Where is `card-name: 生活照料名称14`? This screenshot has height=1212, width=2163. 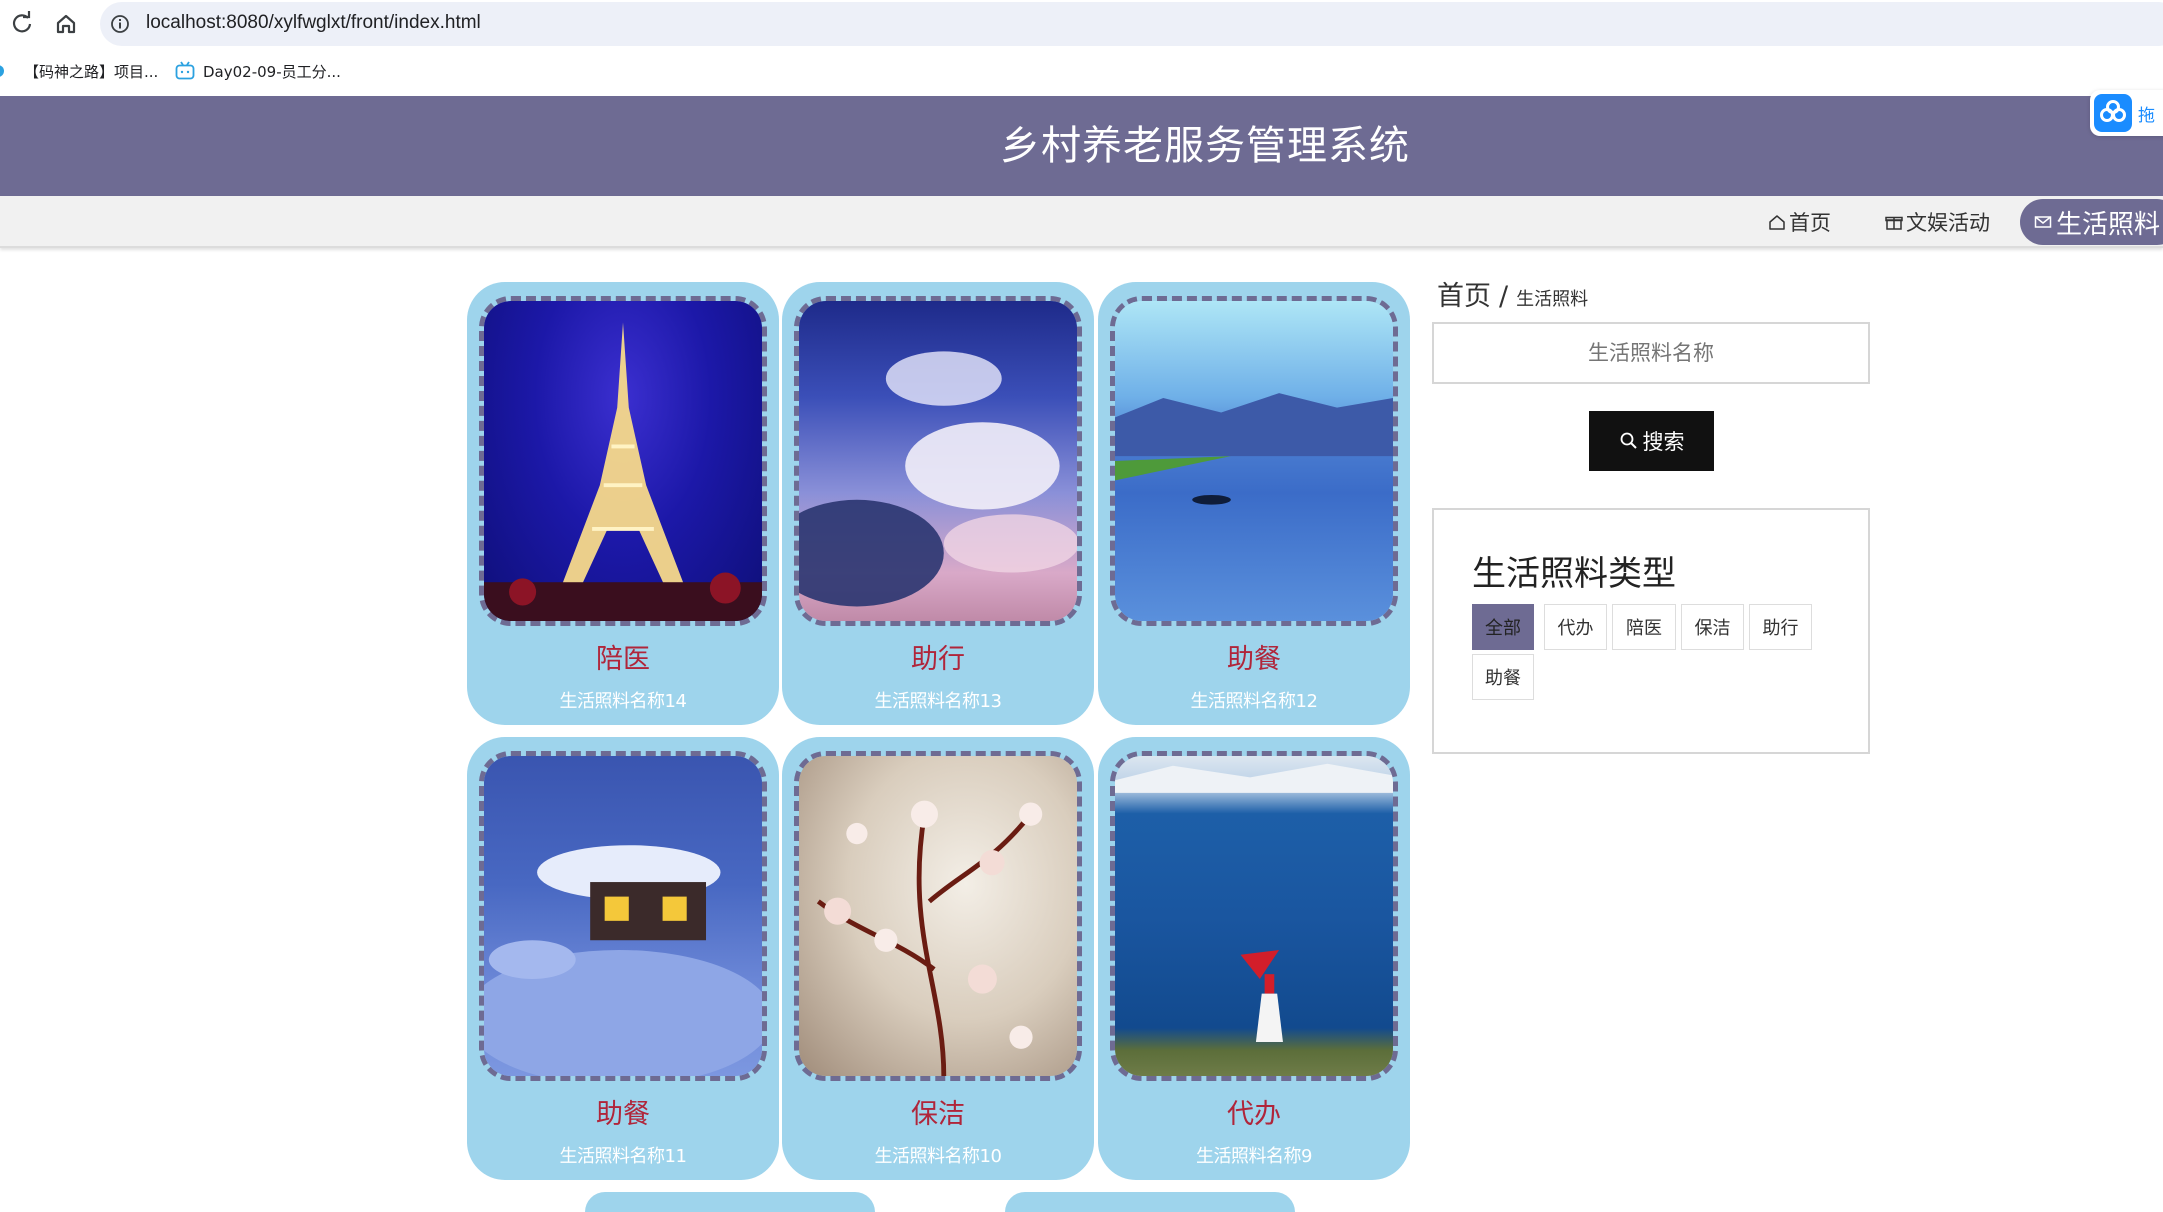
card-name: 生活照料名称14 is located at coordinates (623, 701).